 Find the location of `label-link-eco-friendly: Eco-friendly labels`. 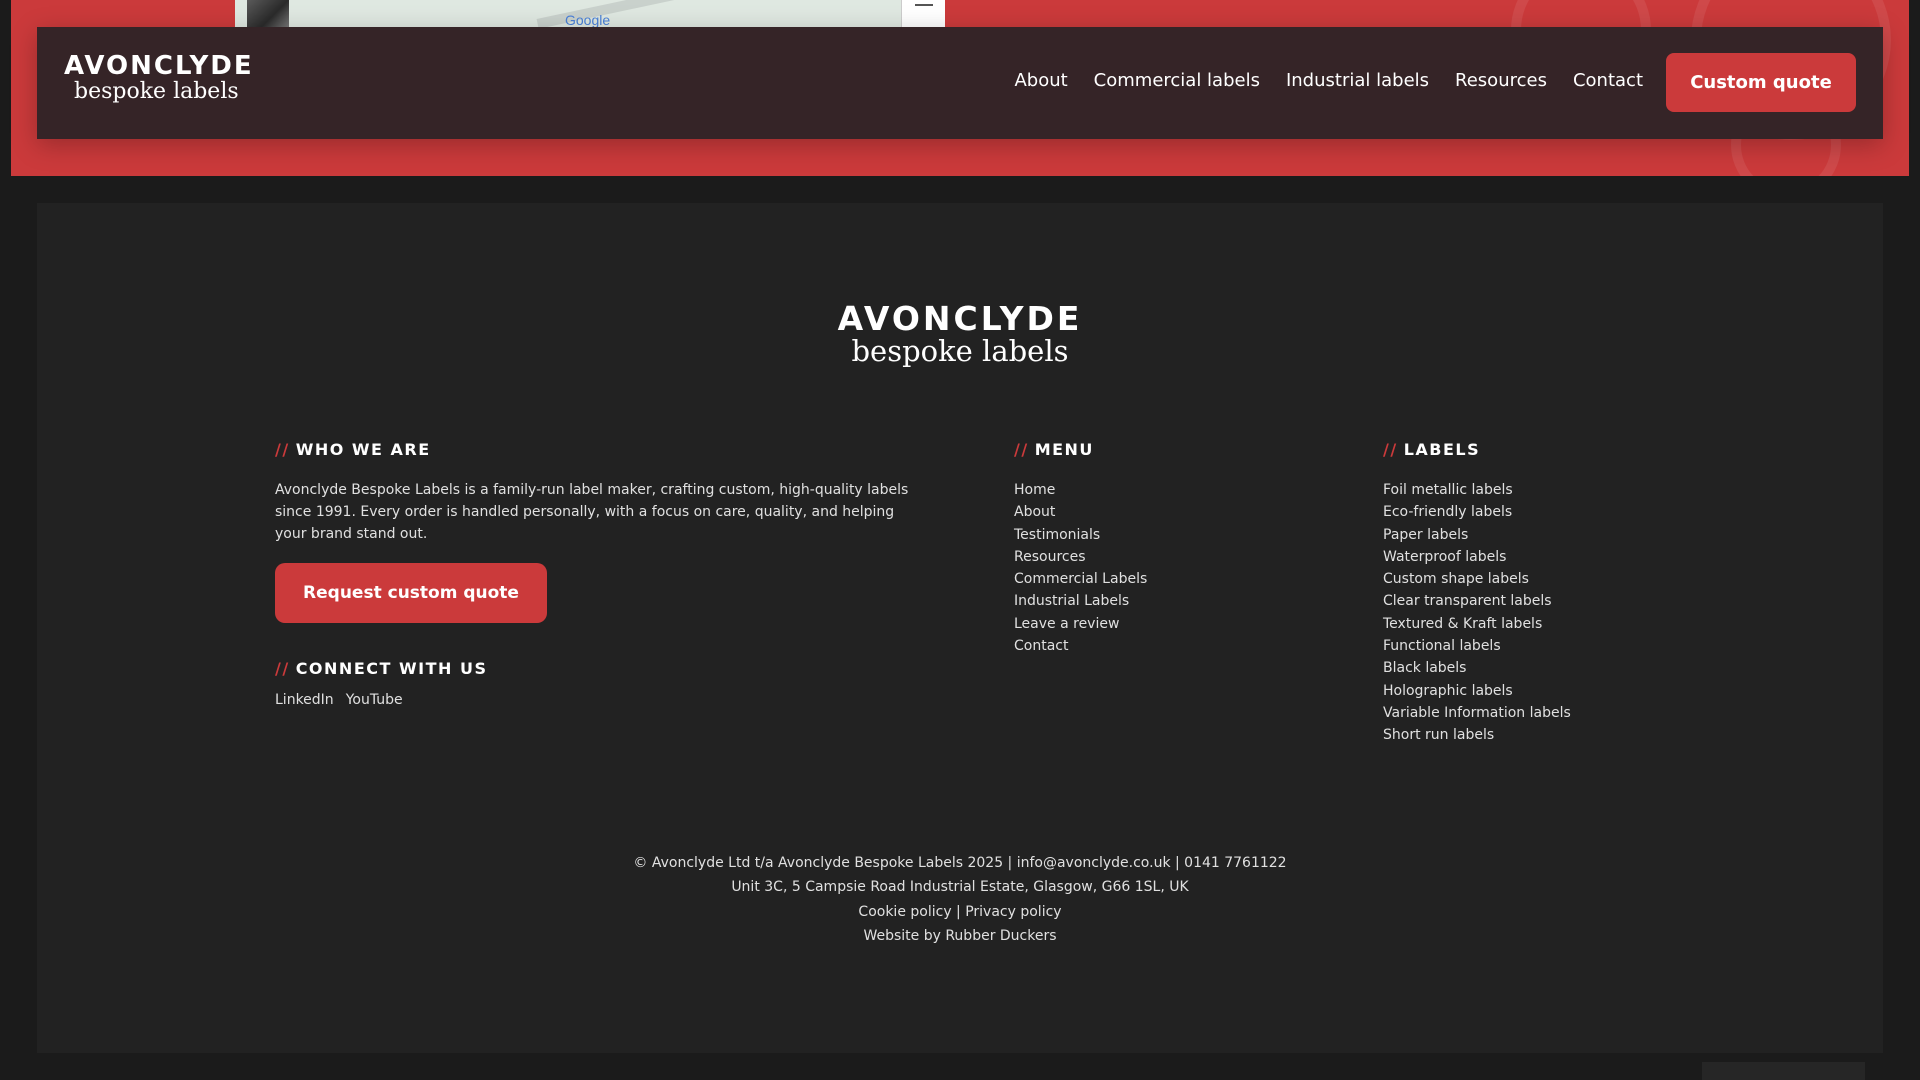

label-link-eco-friendly: Eco-friendly labels is located at coordinates (1477, 512).